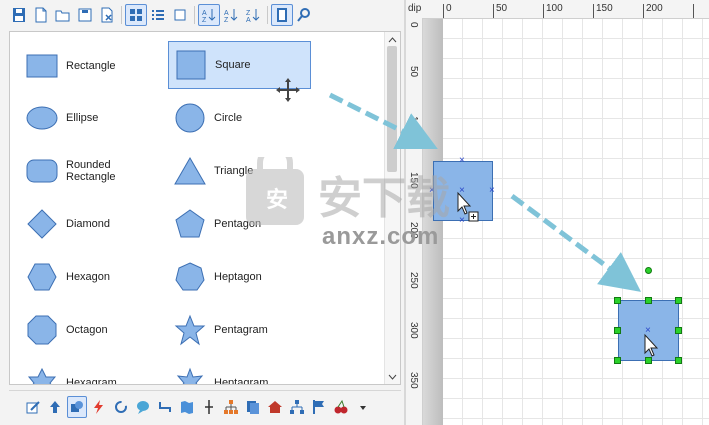 The width and height of the screenshot is (709, 425). Describe the element at coordinates (381, 236) in the screenshot. I see `watermark-text: anxz.com` at that location.